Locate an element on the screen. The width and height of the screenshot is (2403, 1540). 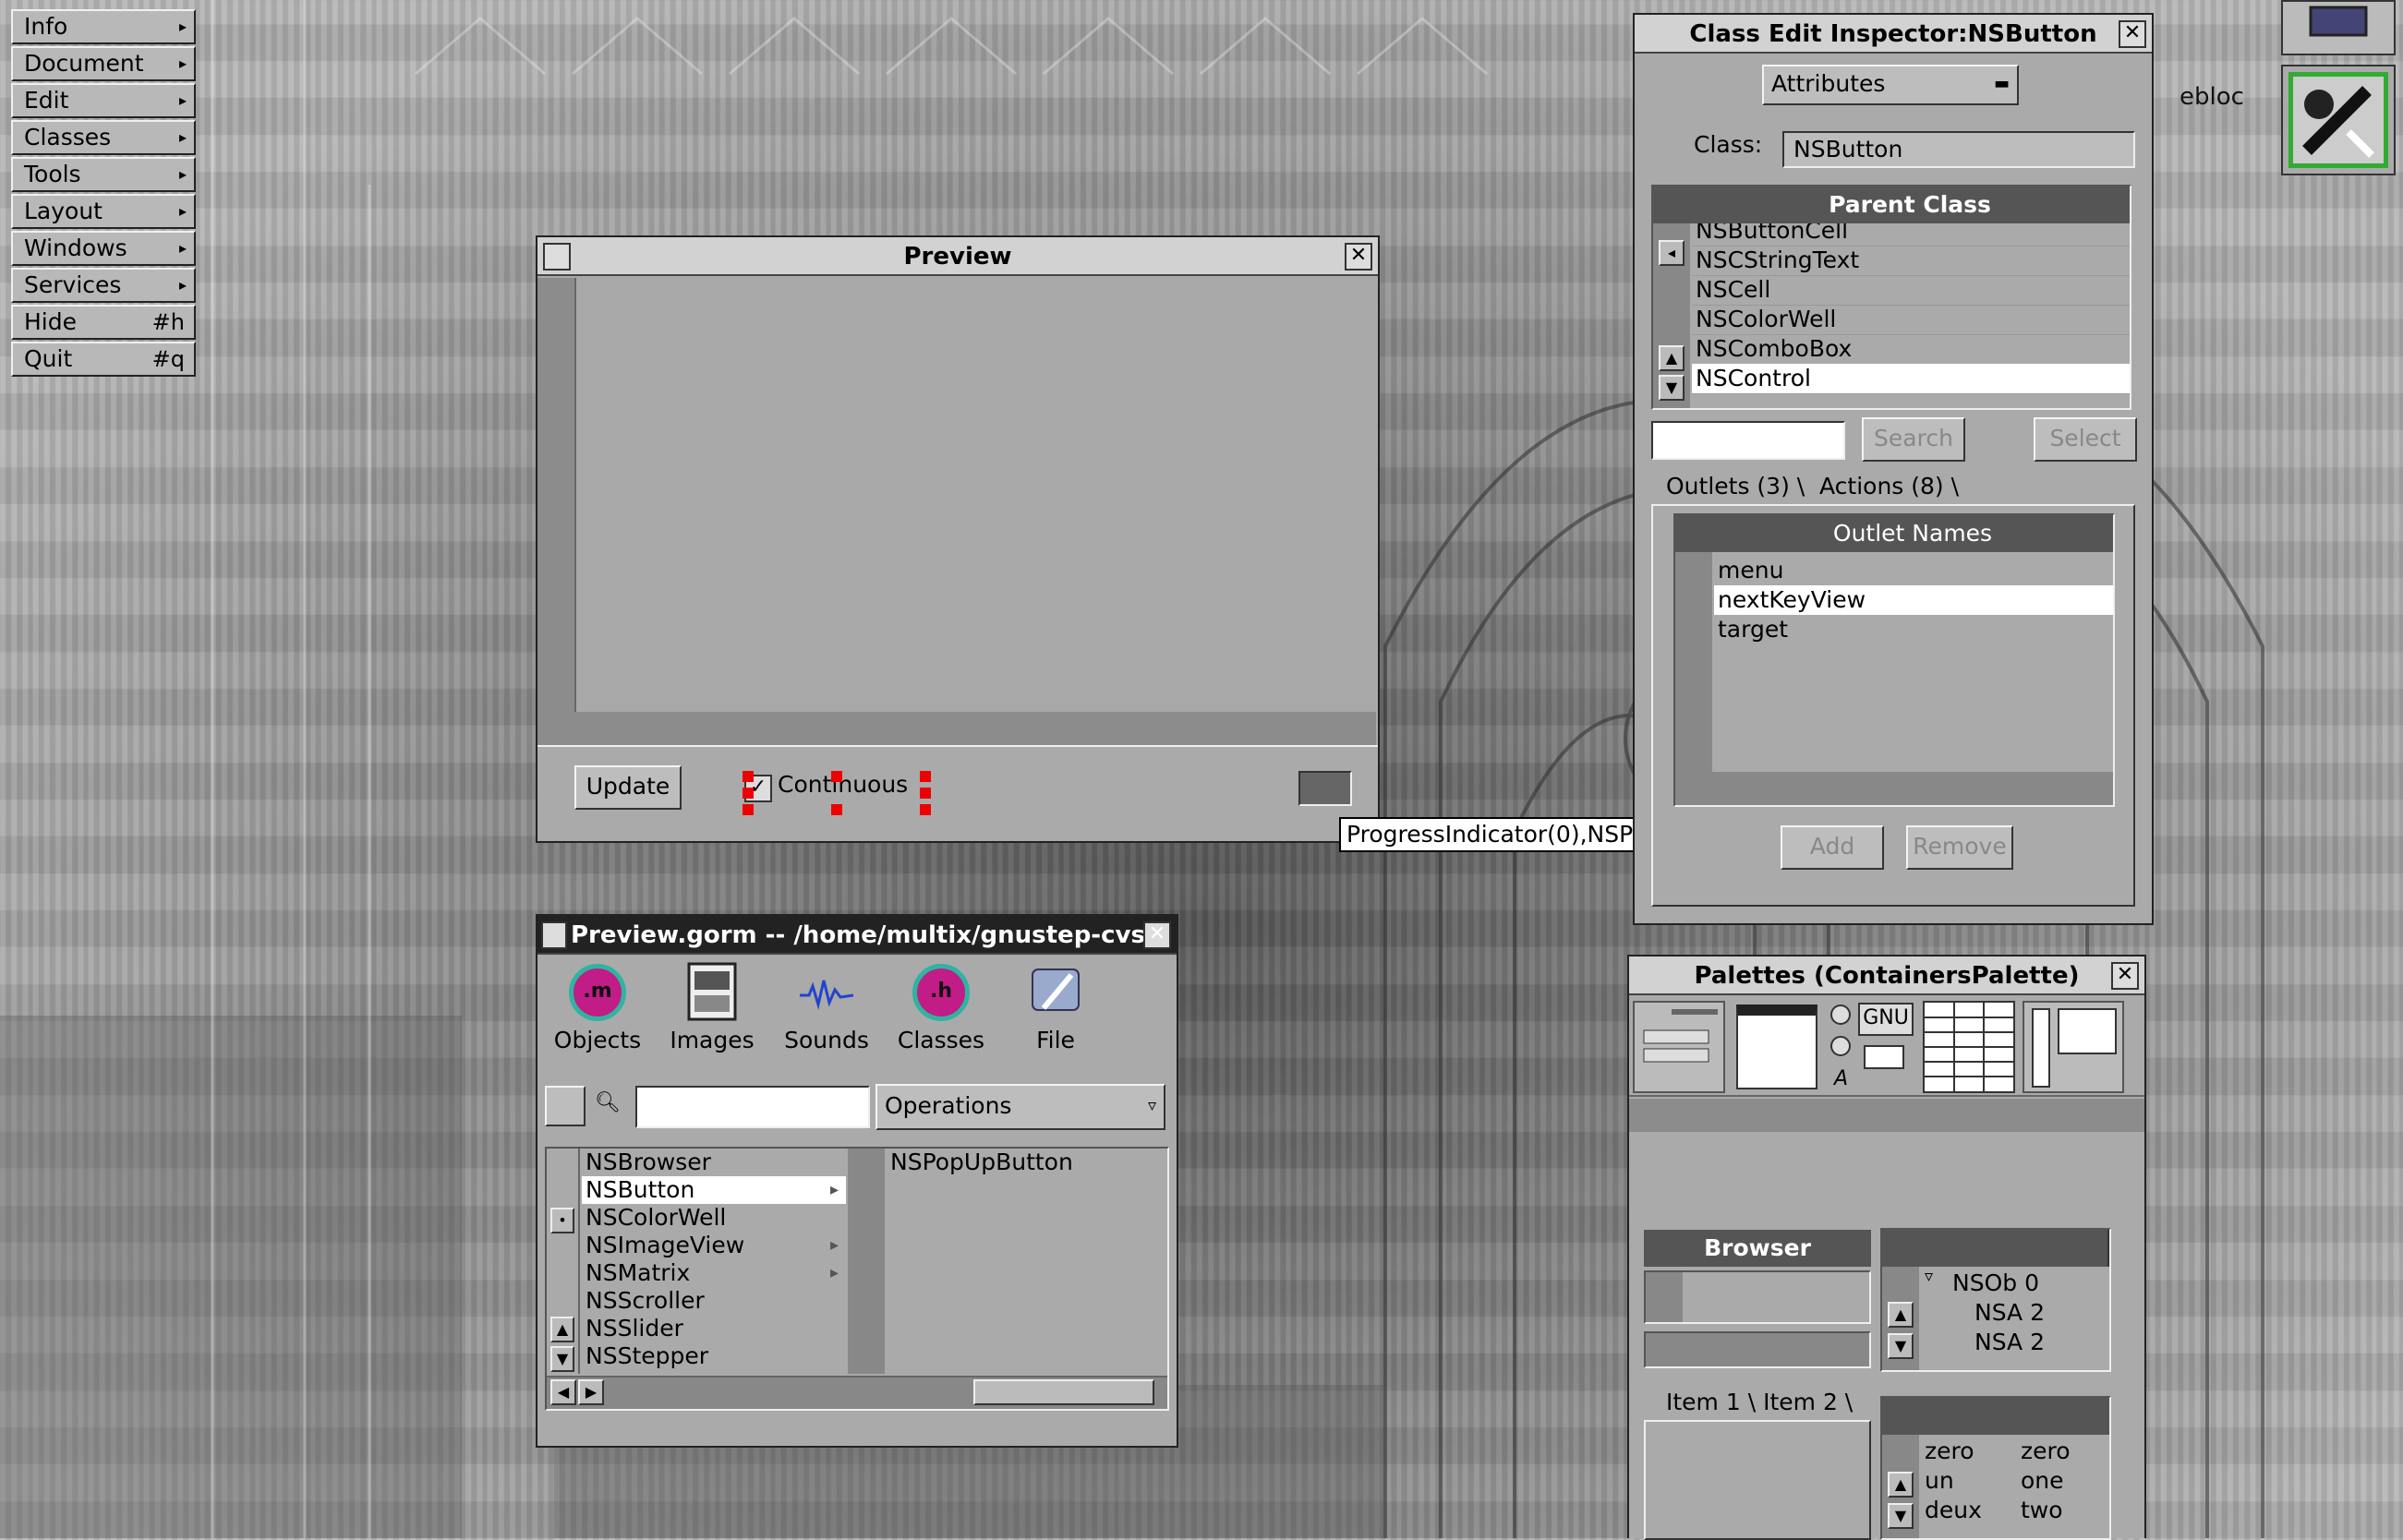
class-row: NSBrowser is located at coordinates (714, 1162).